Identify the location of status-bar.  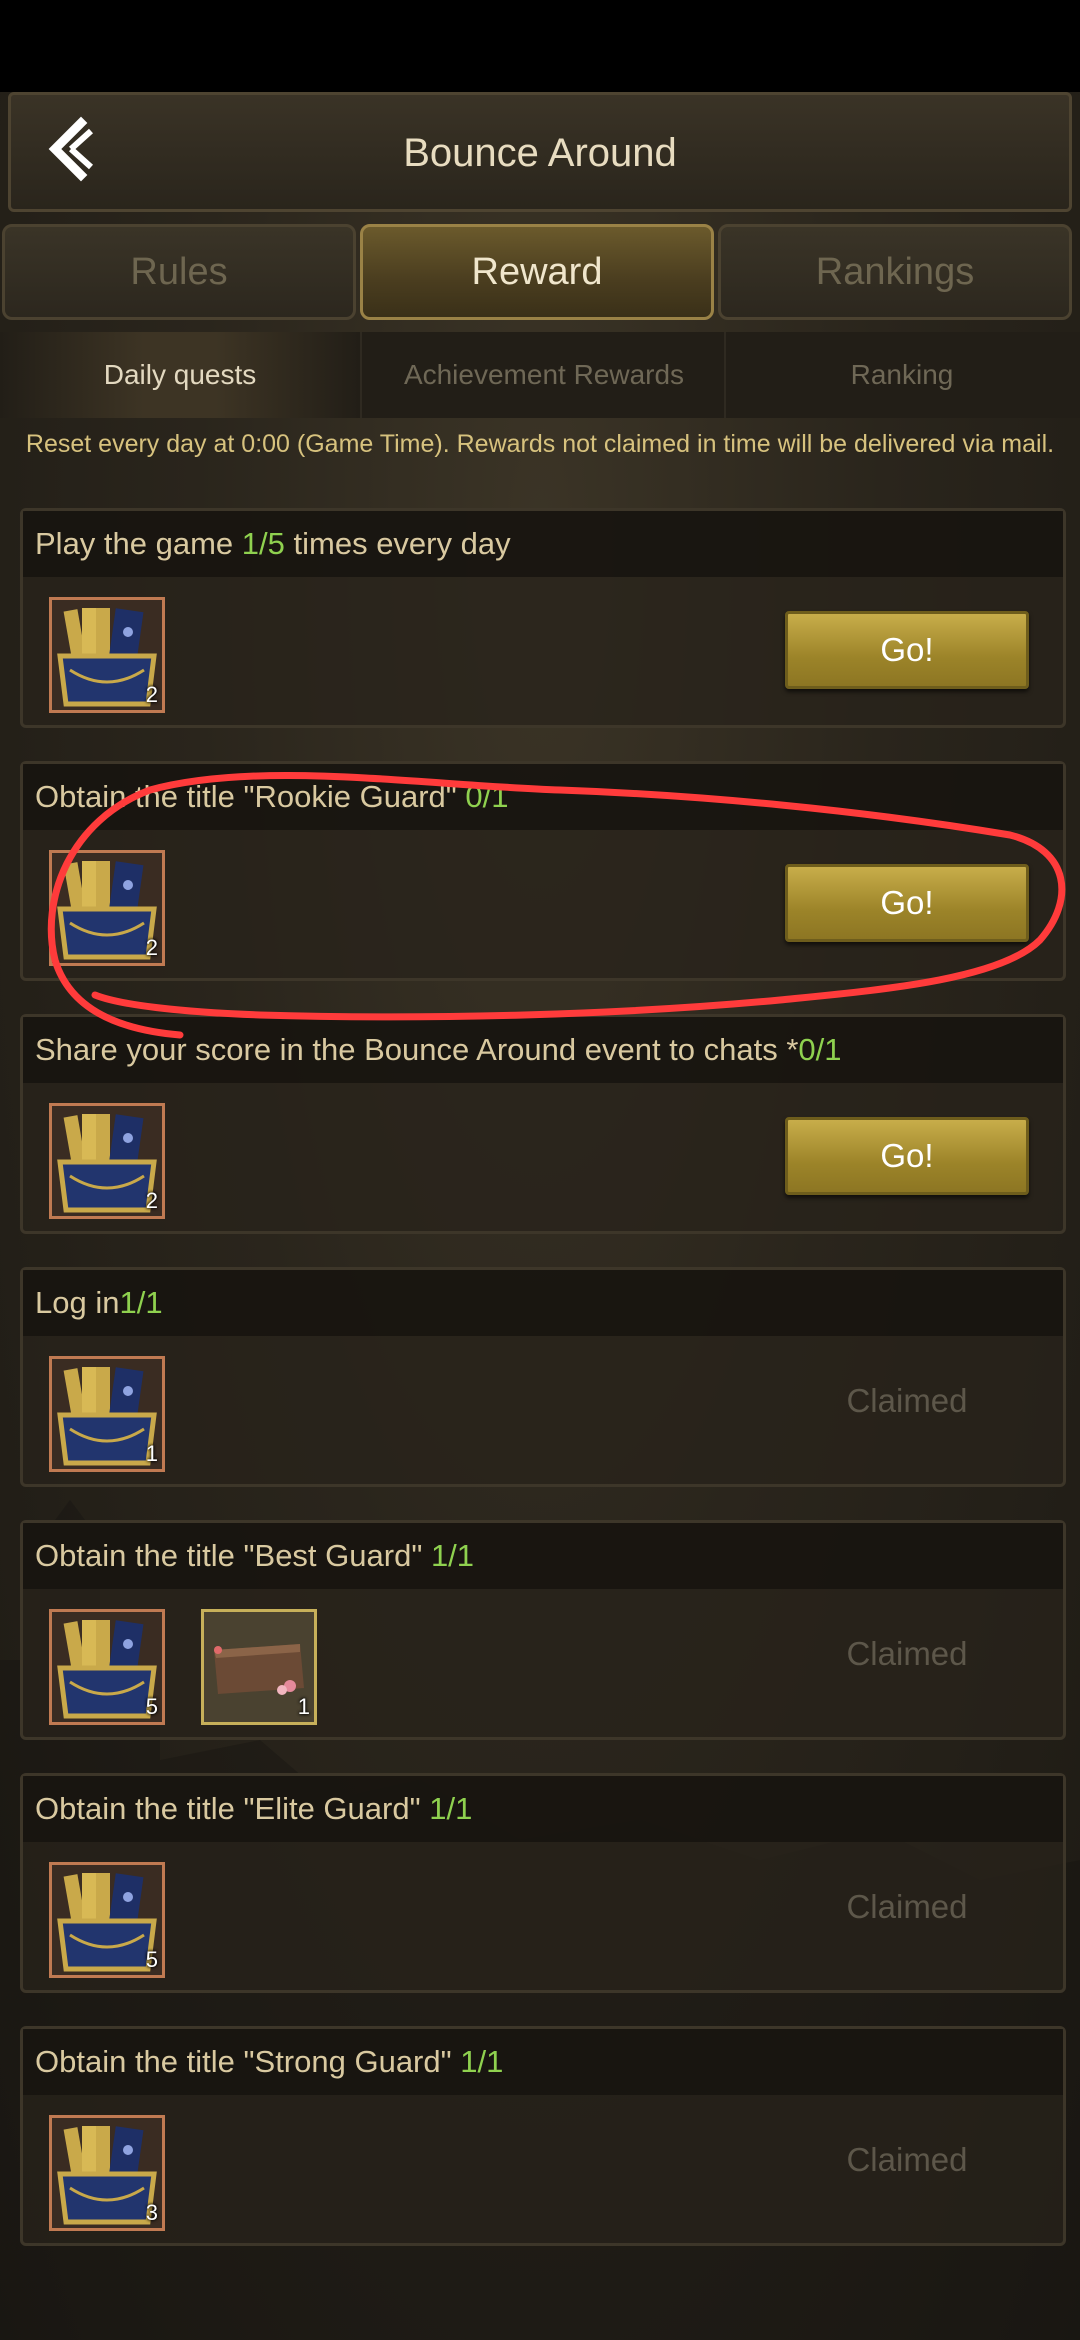
(540, 46).